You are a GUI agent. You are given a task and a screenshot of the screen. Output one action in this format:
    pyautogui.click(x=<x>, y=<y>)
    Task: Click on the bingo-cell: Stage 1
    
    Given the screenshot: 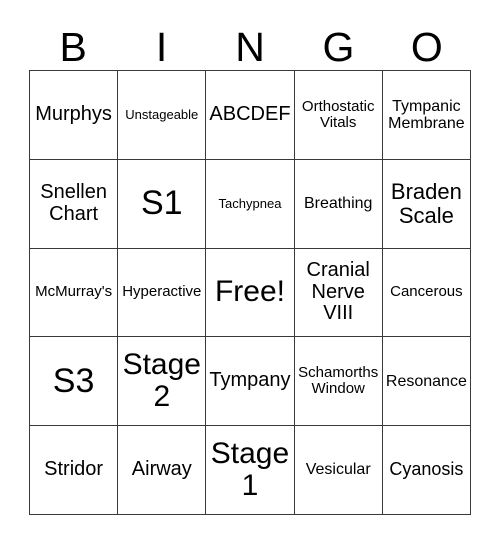 What is the action you would take?
    pyautogui.click(x=250, y=470)
    